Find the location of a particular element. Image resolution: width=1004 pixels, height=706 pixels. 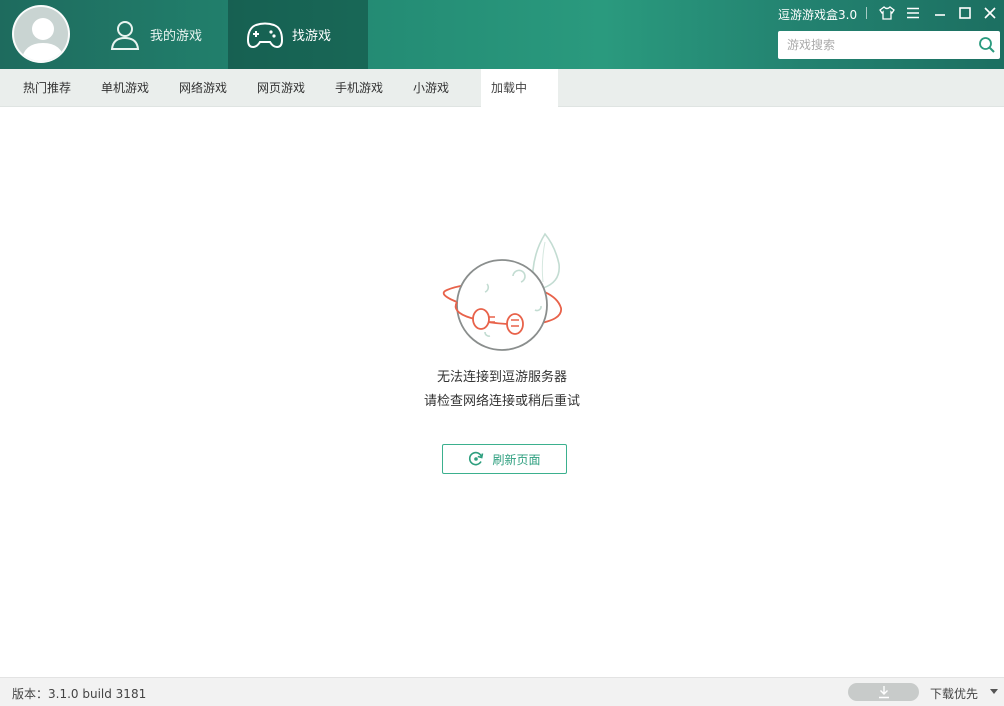

search-input is located at coordinates (875, 45).